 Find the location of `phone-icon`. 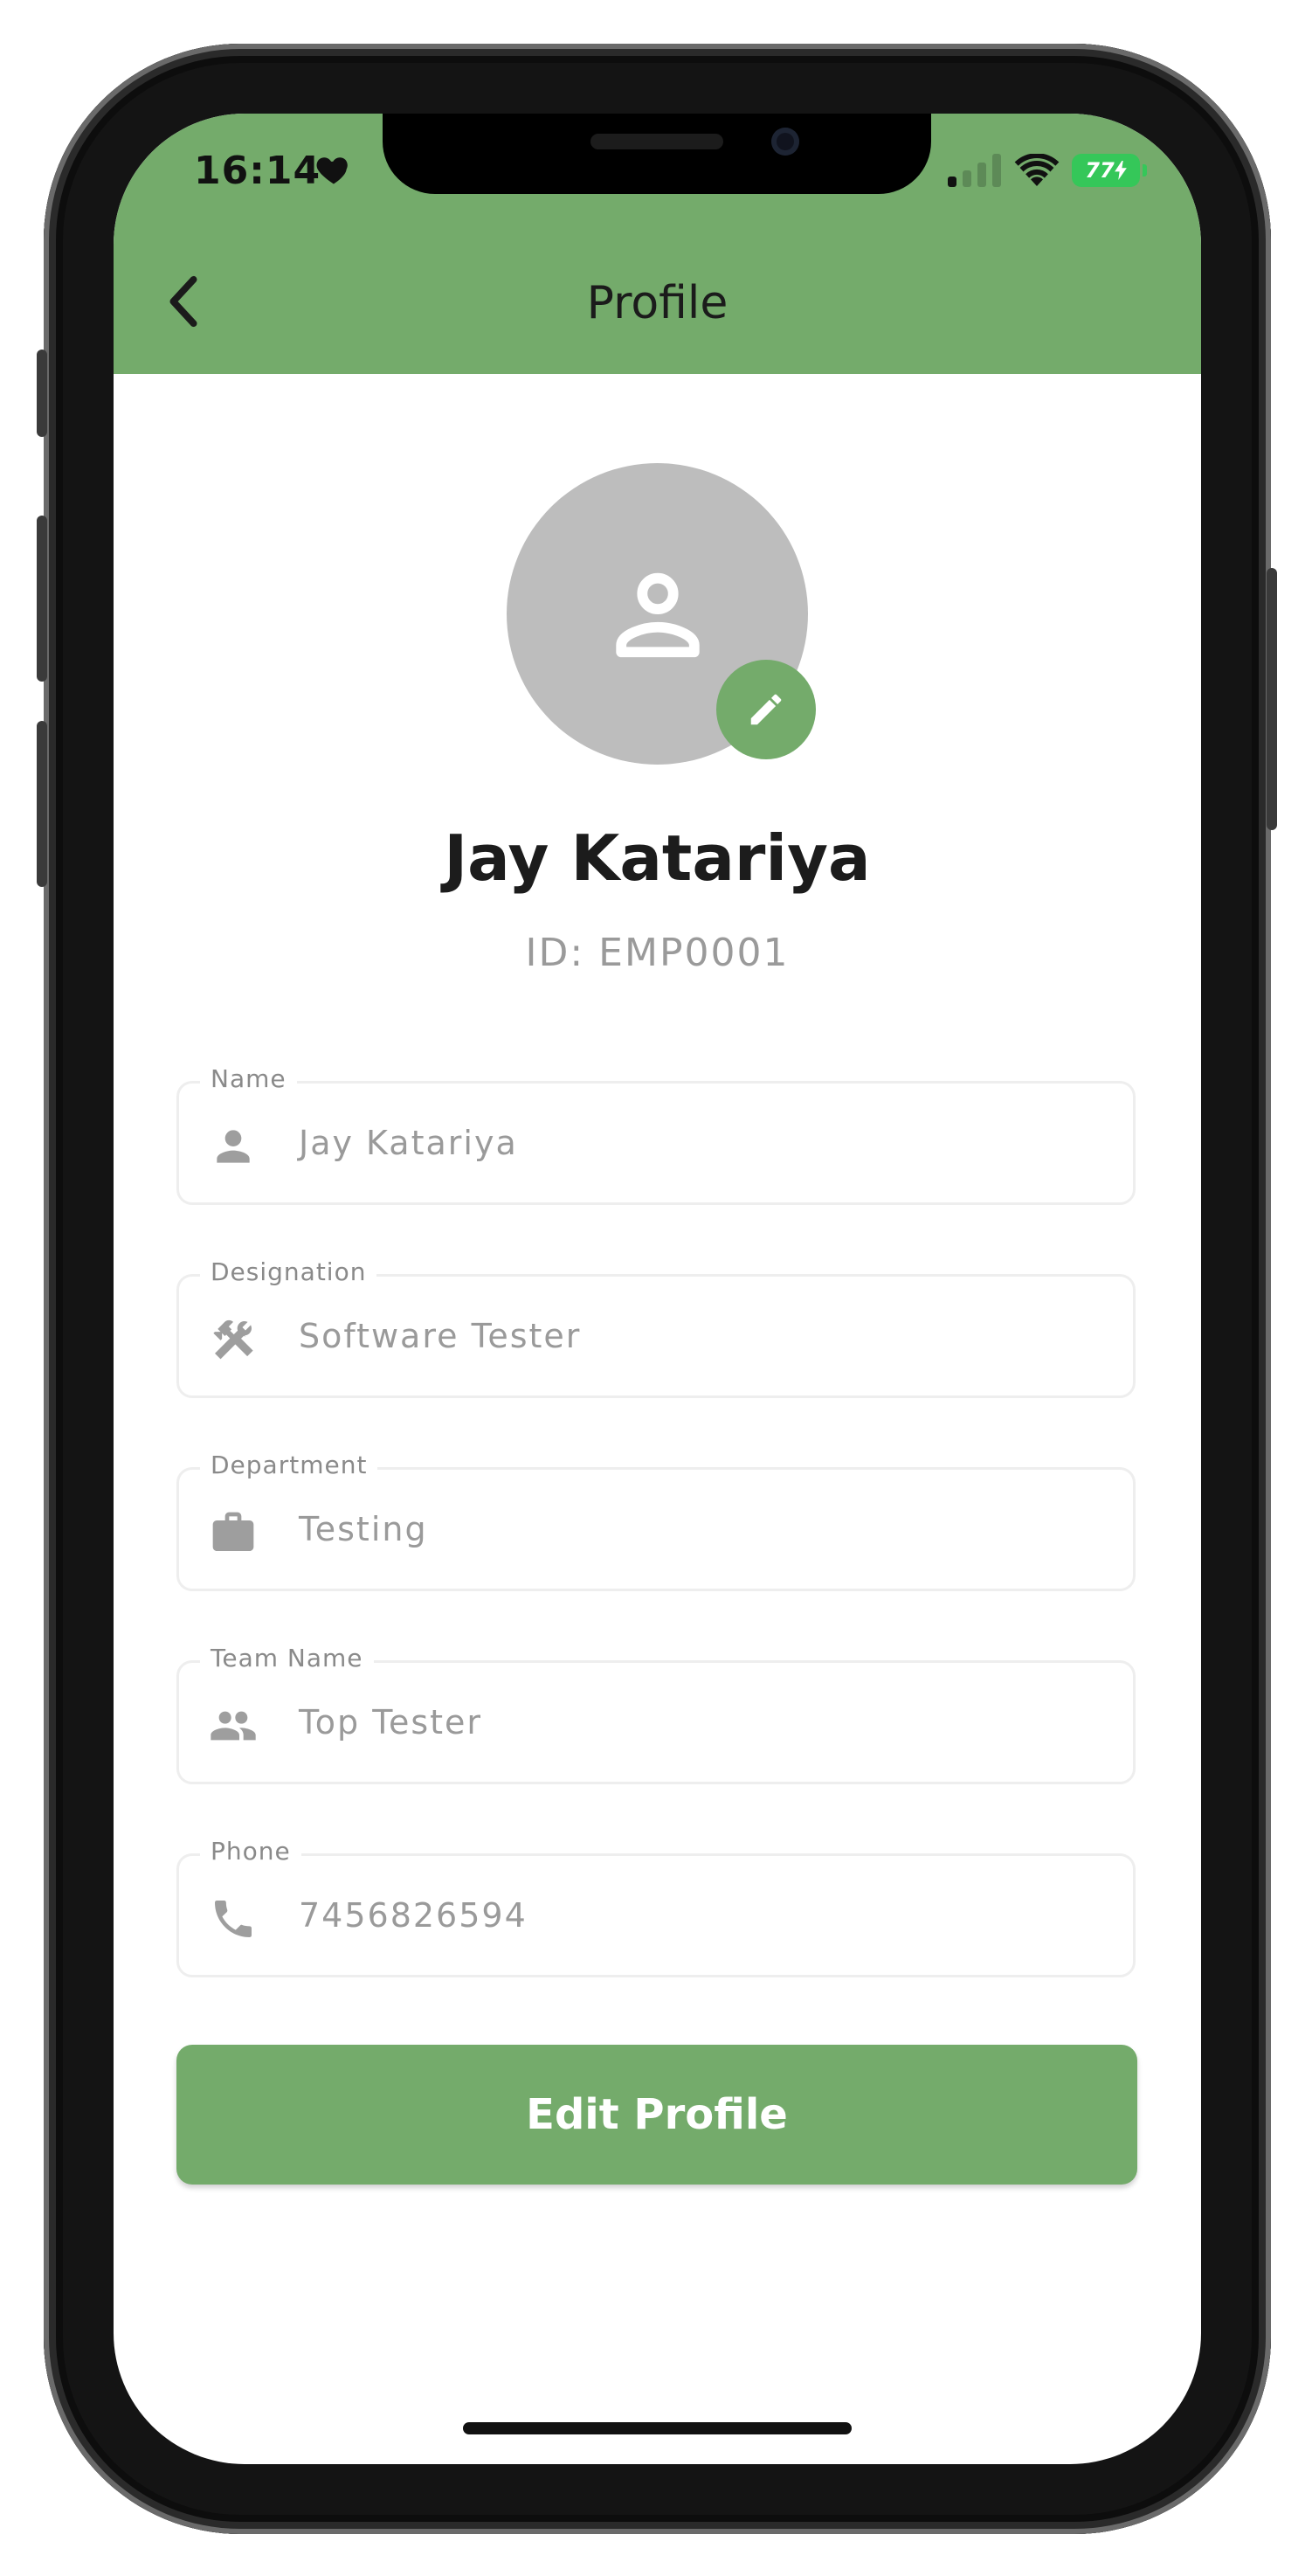

phone-icon is located at coordinates (233, 1919).